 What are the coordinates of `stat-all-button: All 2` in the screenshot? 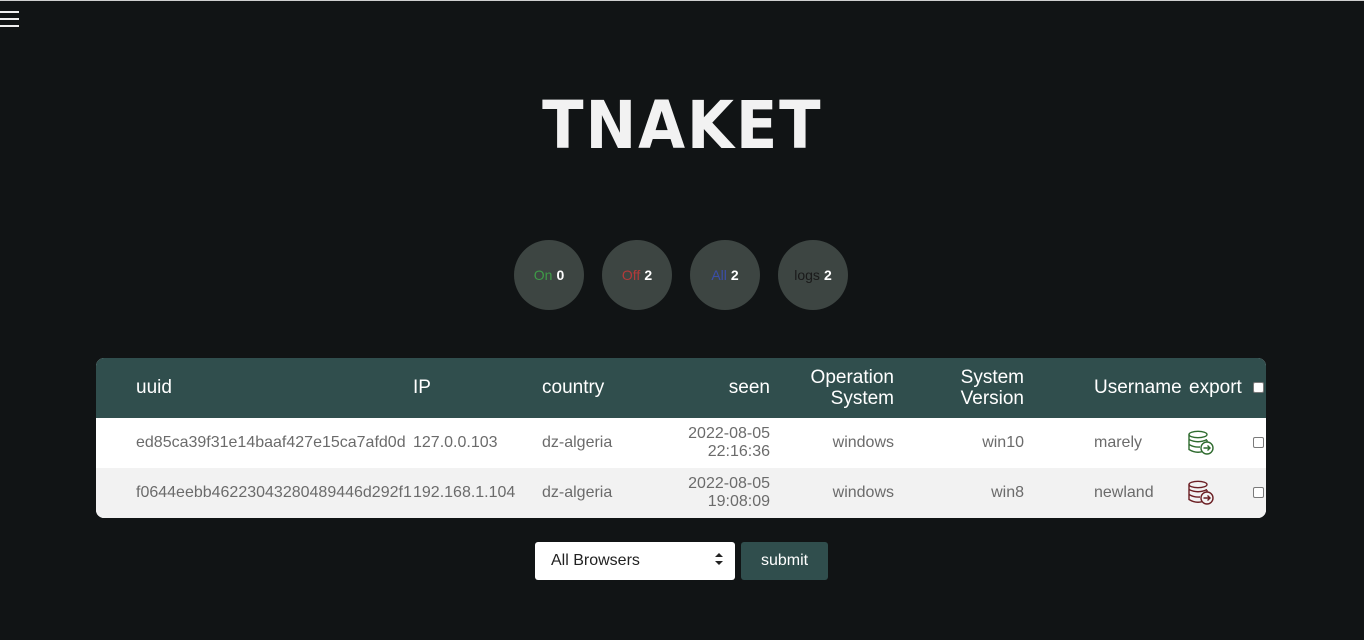 It's located at (725, 275).